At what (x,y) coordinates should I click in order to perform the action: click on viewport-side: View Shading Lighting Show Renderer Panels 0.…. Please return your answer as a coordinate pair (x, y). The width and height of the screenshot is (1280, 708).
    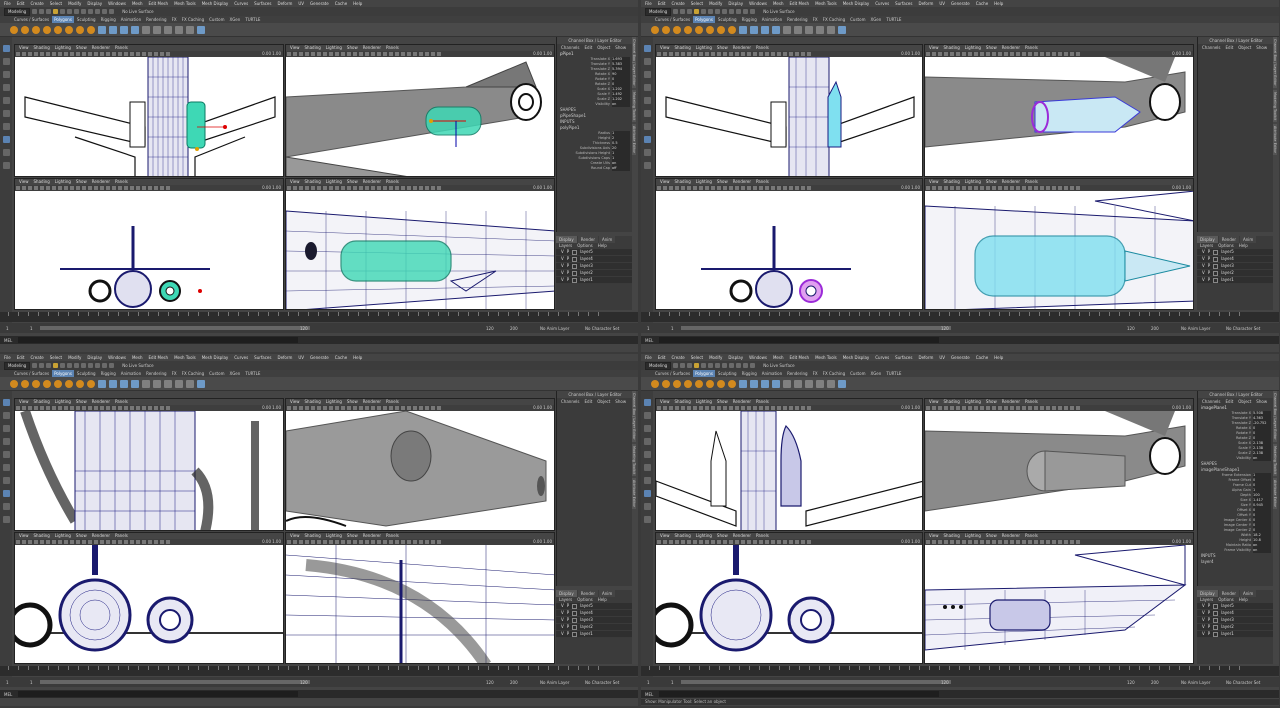
    Looking at the image, I should click on (420, 244).